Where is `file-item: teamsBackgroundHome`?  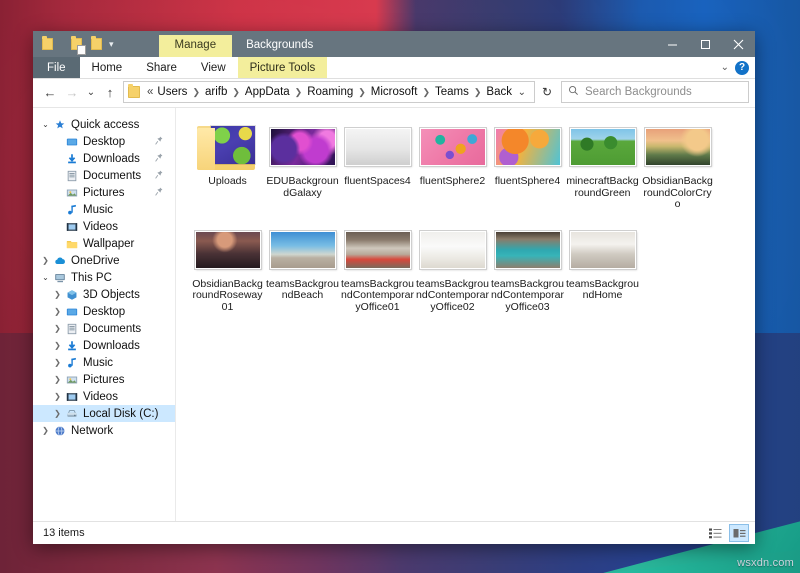 file-item: teamsBackgroundHome is located at coordinates (602, 268).